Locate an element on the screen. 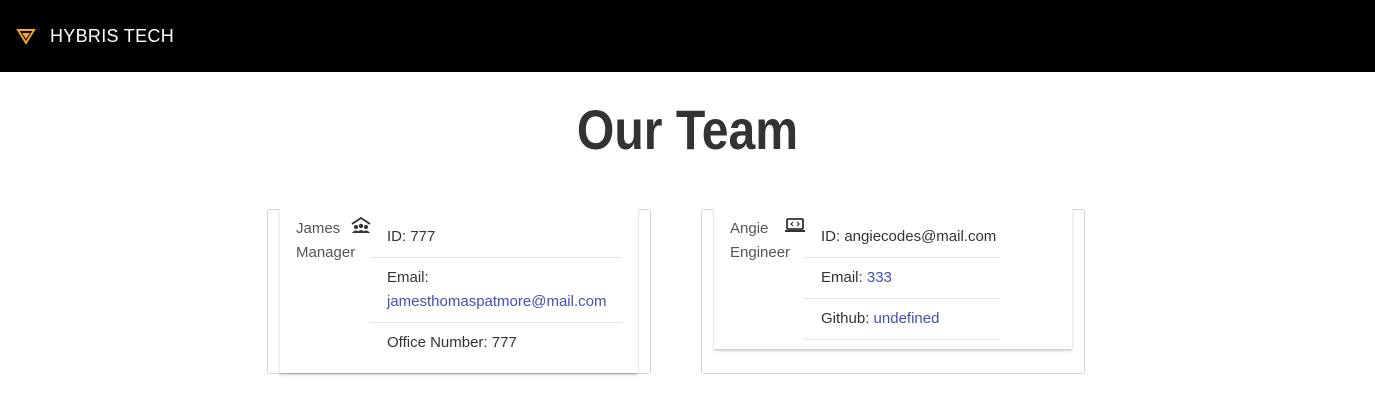 The image size is (1375, 403). github-item: Github: undefined is located at coordinates (902, 319).